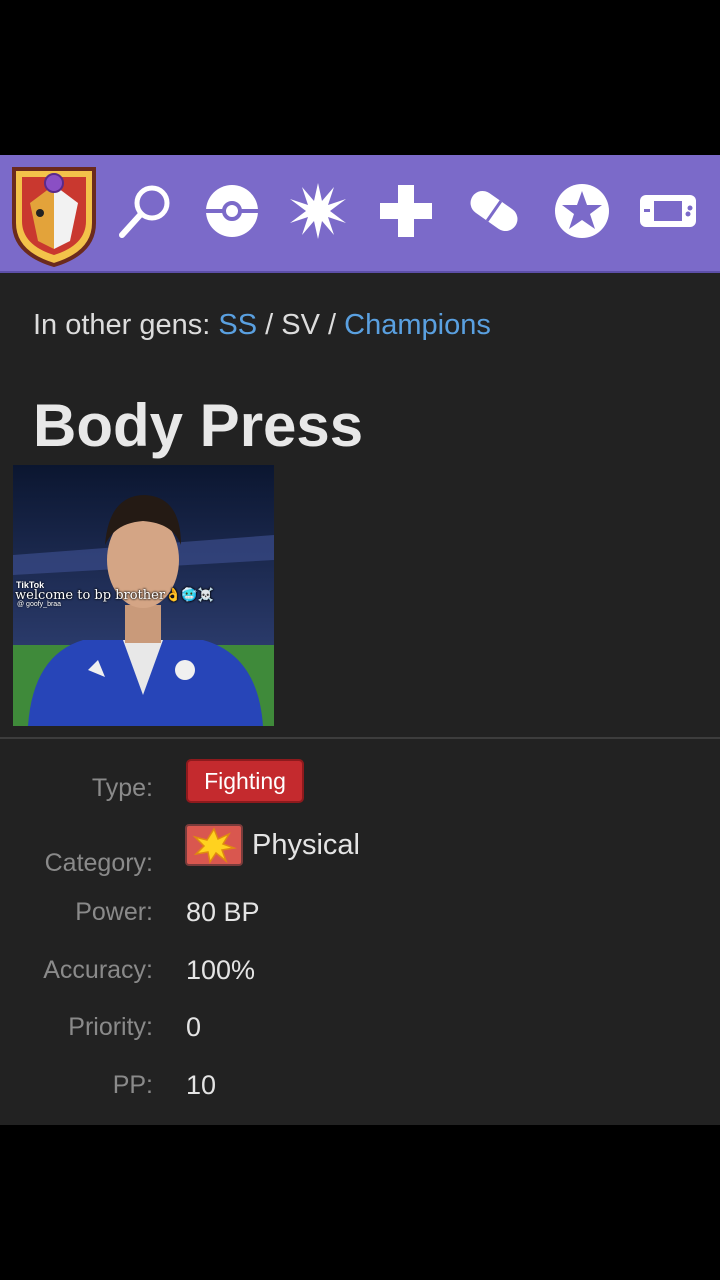 This screenshot has height=1280, width=720. I want to click on power-label: Power:, so click(114, 912).